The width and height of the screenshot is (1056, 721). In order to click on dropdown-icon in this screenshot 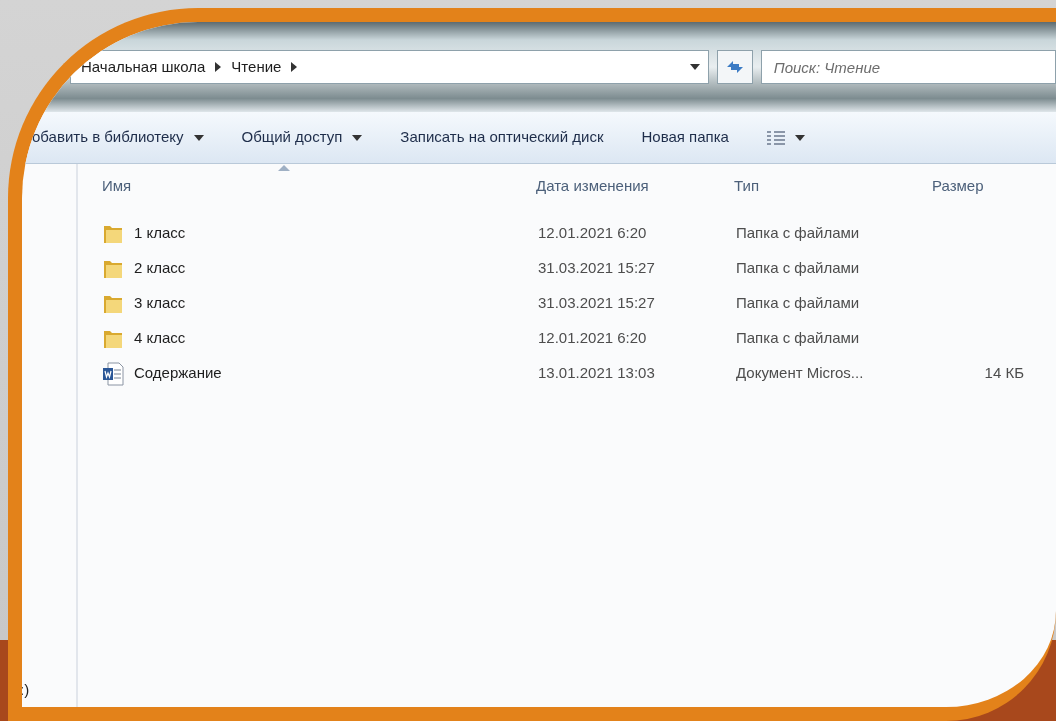, I will do `click(695, 67)`.